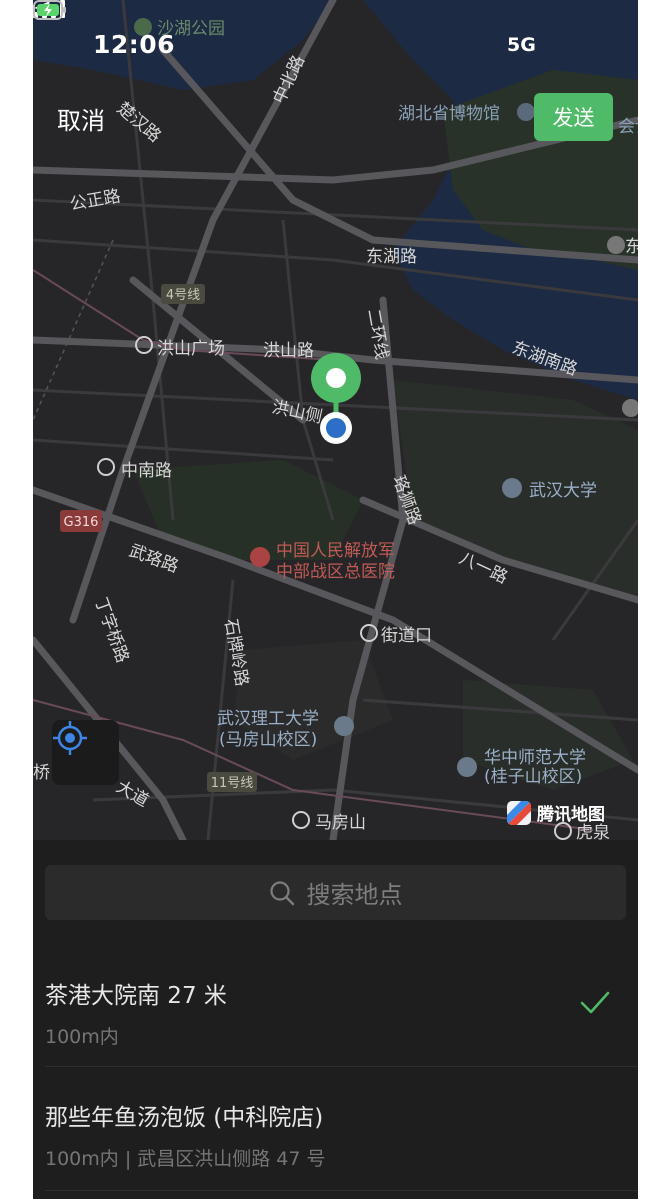 This screenshot has height=1199, width=671. Describe the element at coordinates (344, 726) in the screenshot. I see `whut-icon` at that location.